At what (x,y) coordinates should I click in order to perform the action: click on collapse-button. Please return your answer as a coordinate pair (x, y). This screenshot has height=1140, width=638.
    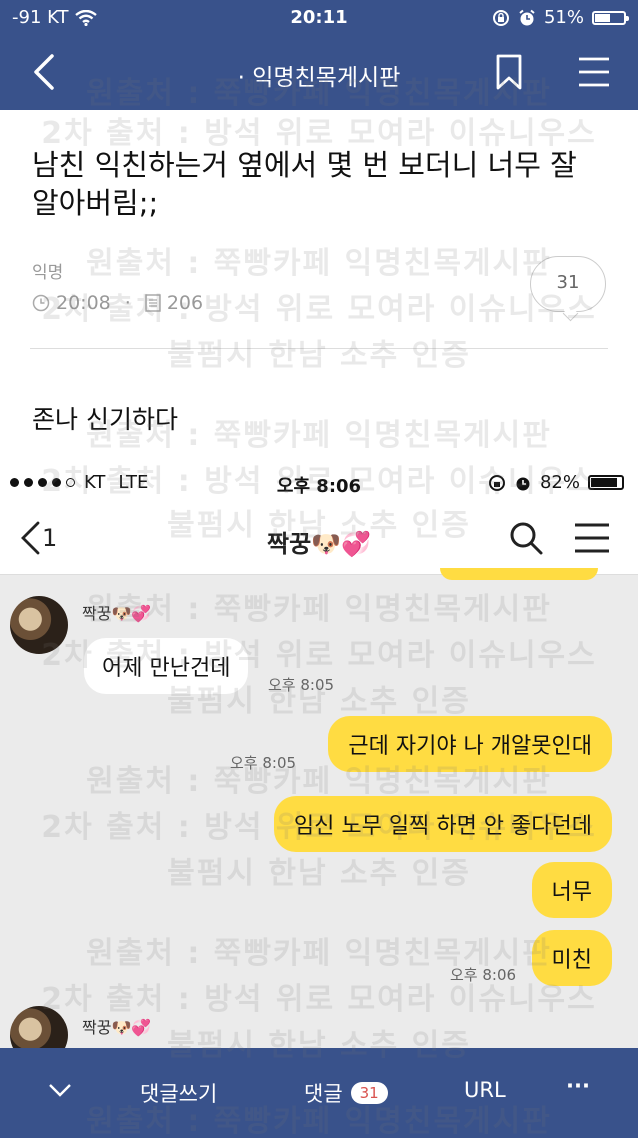
    Looking at the image, I should click on (60, 1090).